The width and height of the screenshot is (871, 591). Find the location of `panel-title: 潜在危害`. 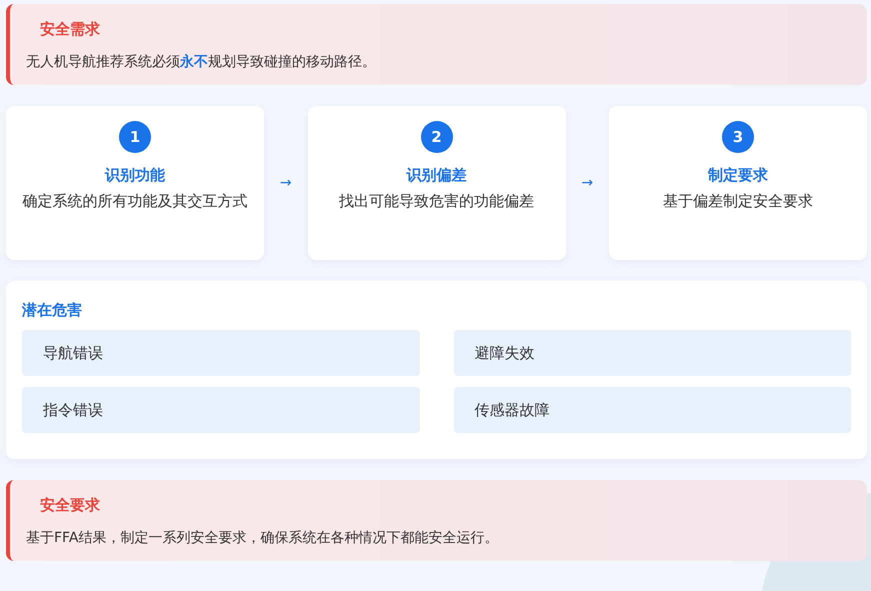

panel-title: 潜在危害 is located at coordinates (52, 310).